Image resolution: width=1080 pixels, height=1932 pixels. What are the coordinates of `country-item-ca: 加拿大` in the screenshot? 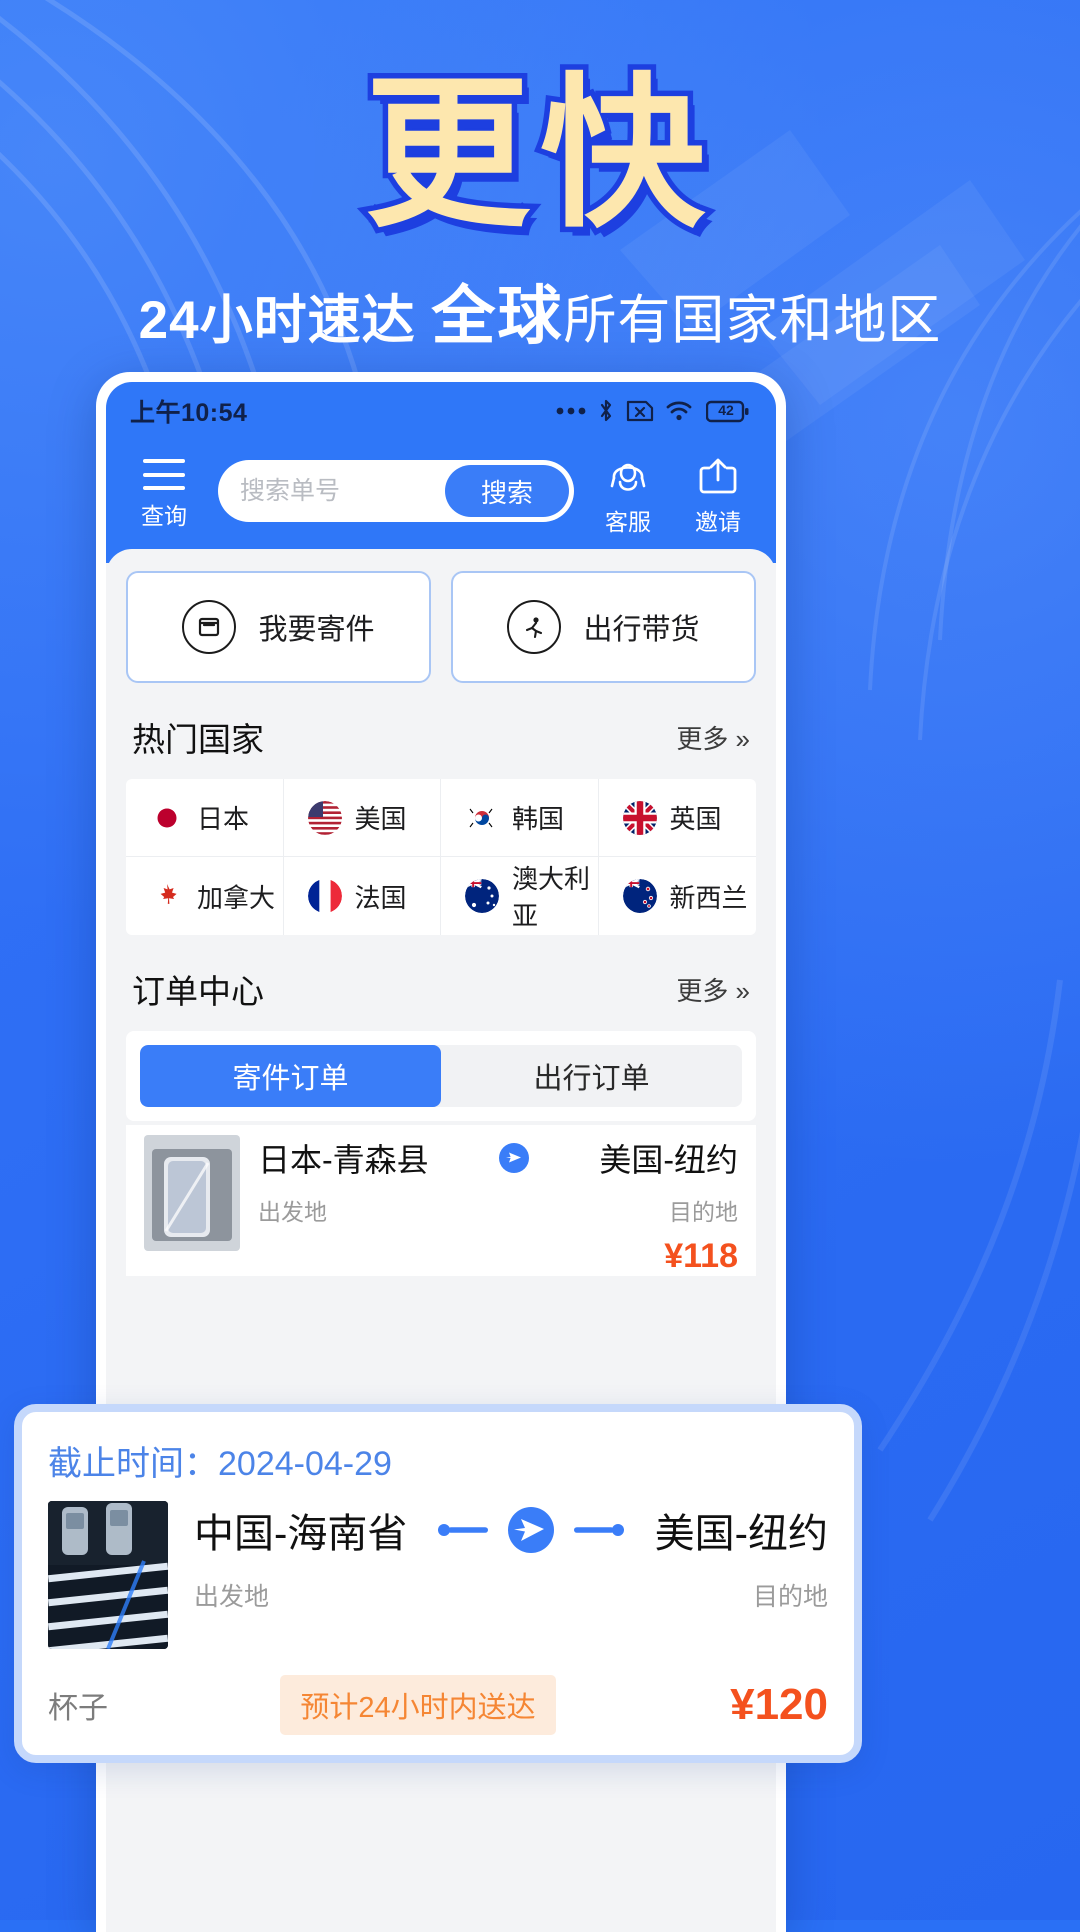 It's located at (205, 896).